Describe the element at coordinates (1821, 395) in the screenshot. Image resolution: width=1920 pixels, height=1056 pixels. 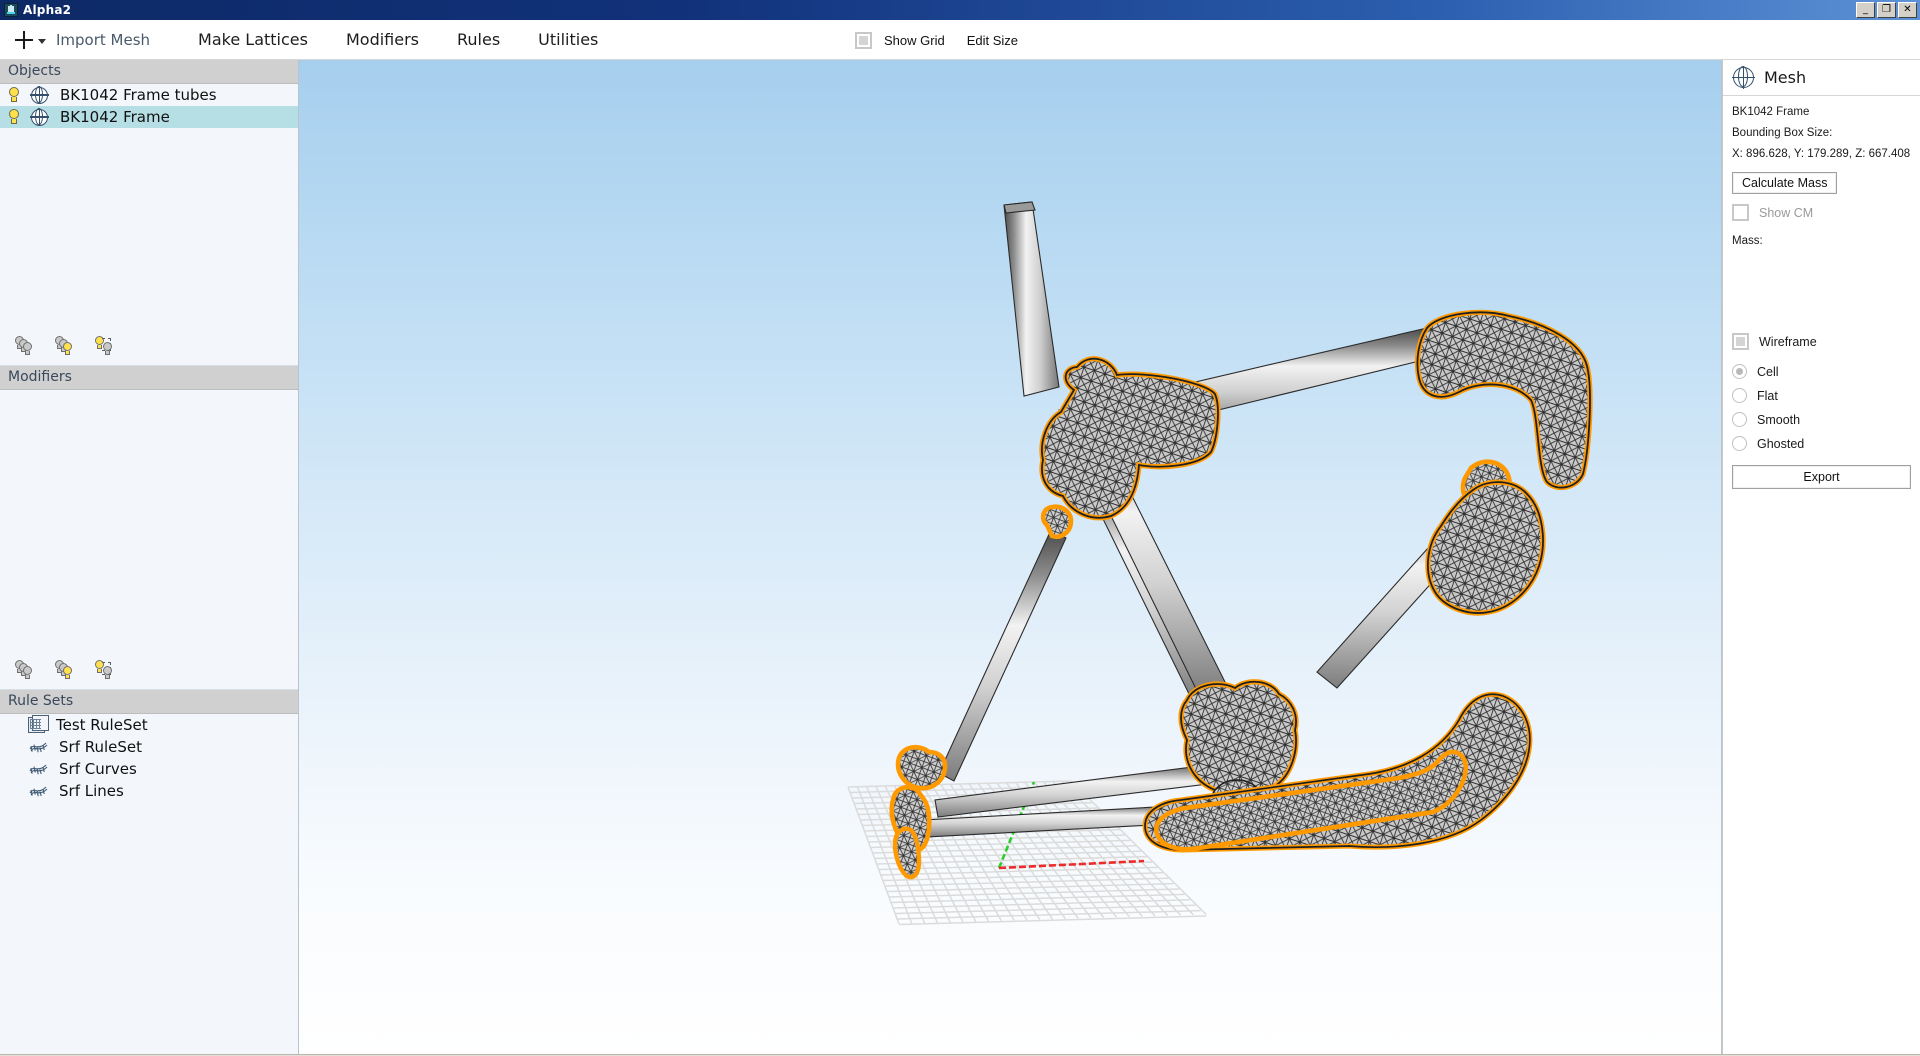
I see `shading-flat-row: Flat` at that location.